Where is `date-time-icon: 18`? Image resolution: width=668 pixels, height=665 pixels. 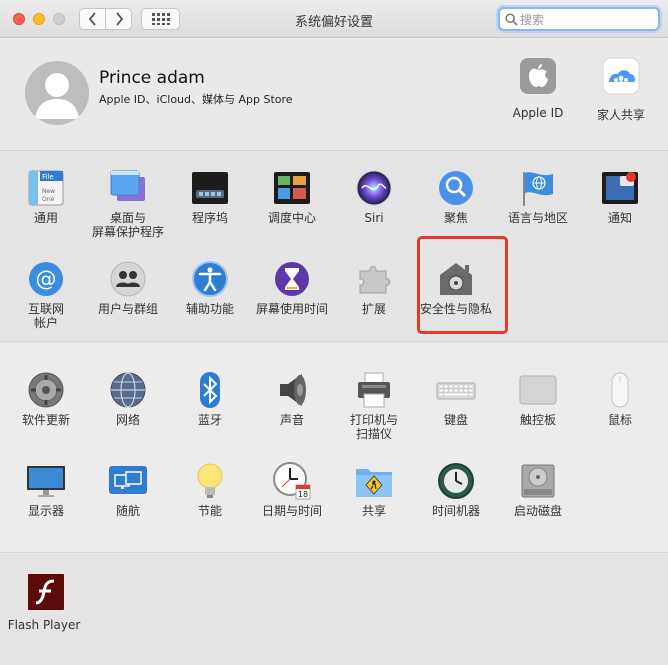
date-time-icon: 18 is located at coordinates (292, 481).